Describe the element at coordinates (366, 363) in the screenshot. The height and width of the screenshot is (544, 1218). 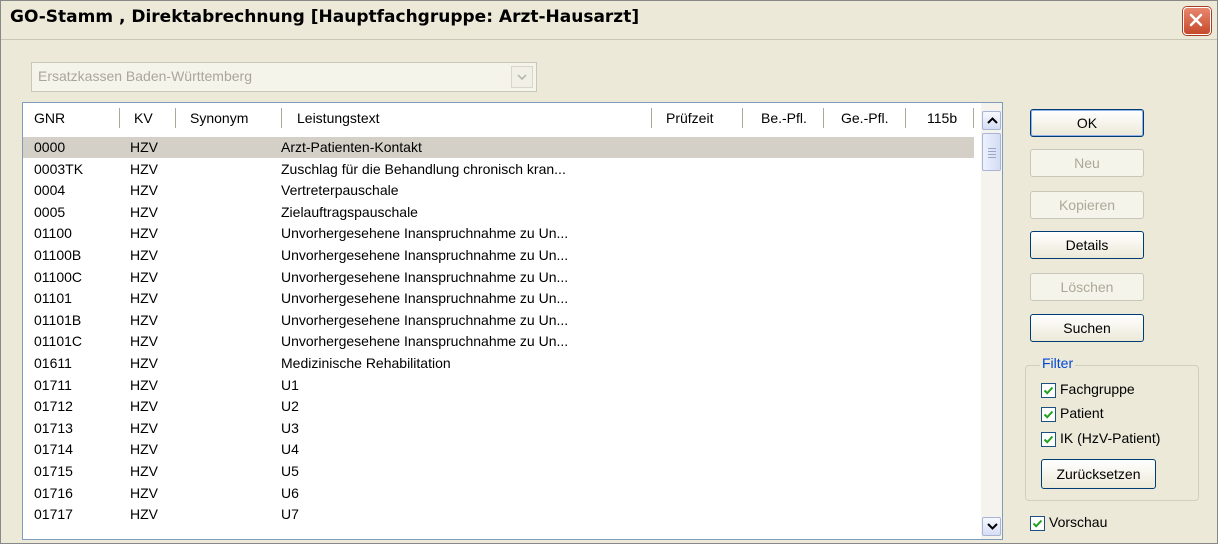
I see `leistungstext-cell: Medizinische Rehabilitation` at that location.